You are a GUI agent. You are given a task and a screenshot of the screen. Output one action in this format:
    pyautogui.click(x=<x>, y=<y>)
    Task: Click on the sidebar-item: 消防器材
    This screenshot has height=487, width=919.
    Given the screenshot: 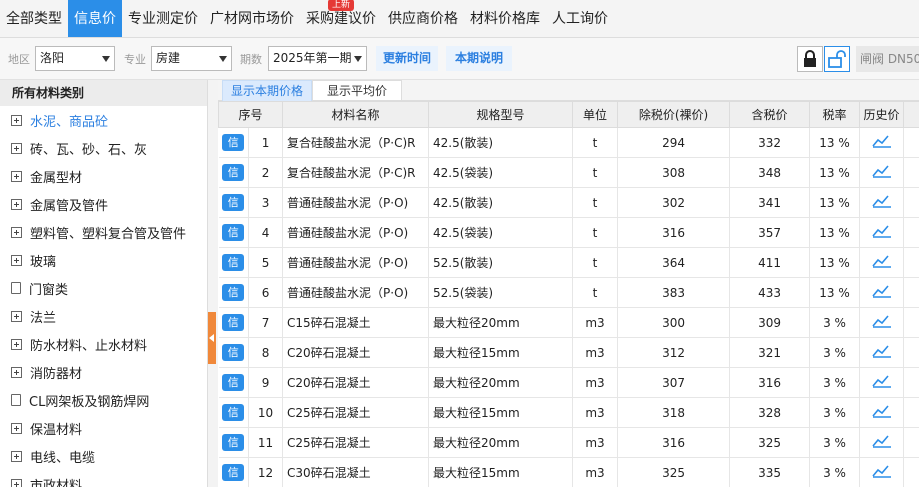 What is the action you would take?
    pyautogui.click(x=103, y=372)
    